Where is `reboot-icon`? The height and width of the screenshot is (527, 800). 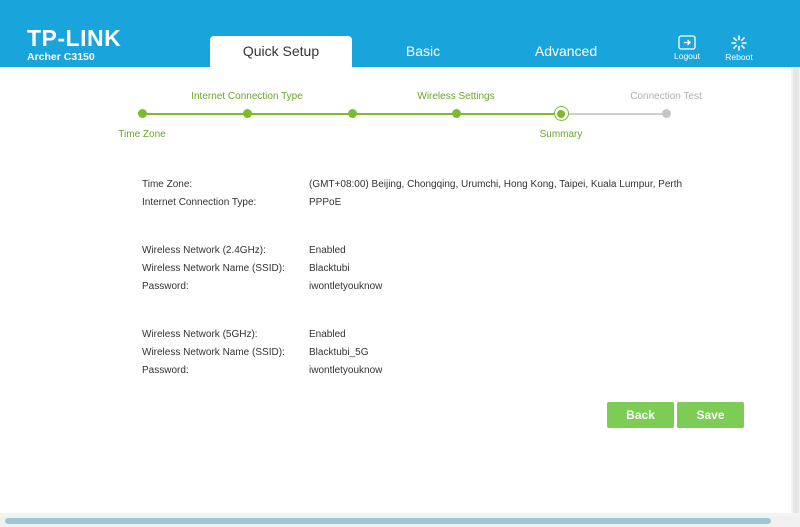
reboot-icon is located at coordinates (739, 43).